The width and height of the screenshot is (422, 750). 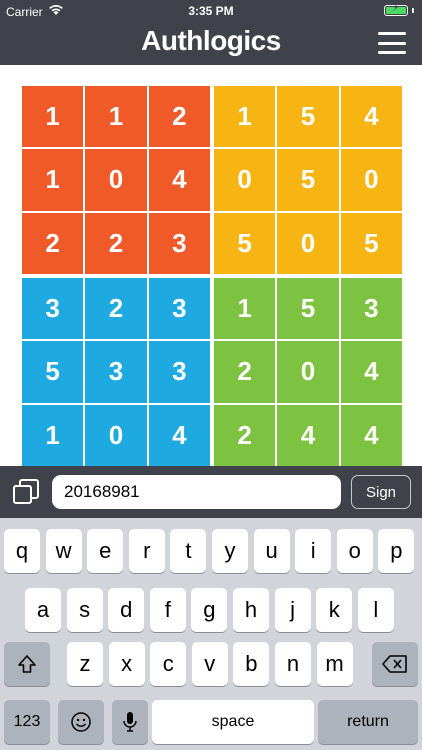 What do you see at coordinates (354, 551) in the screenshot?
I see `key-o: o` at bounding box center [354, 551].